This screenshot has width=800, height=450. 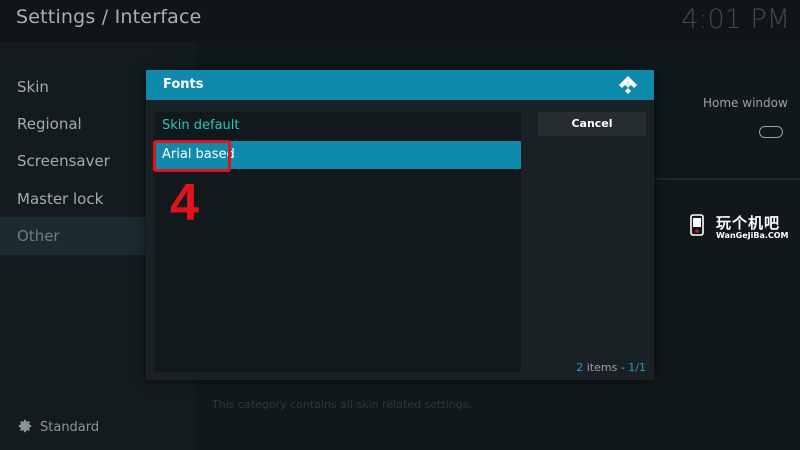 What do you see at coordinates (606, 367) in the screenshot?
I see `item-count-text: items -` at bounding box center [606, 367].